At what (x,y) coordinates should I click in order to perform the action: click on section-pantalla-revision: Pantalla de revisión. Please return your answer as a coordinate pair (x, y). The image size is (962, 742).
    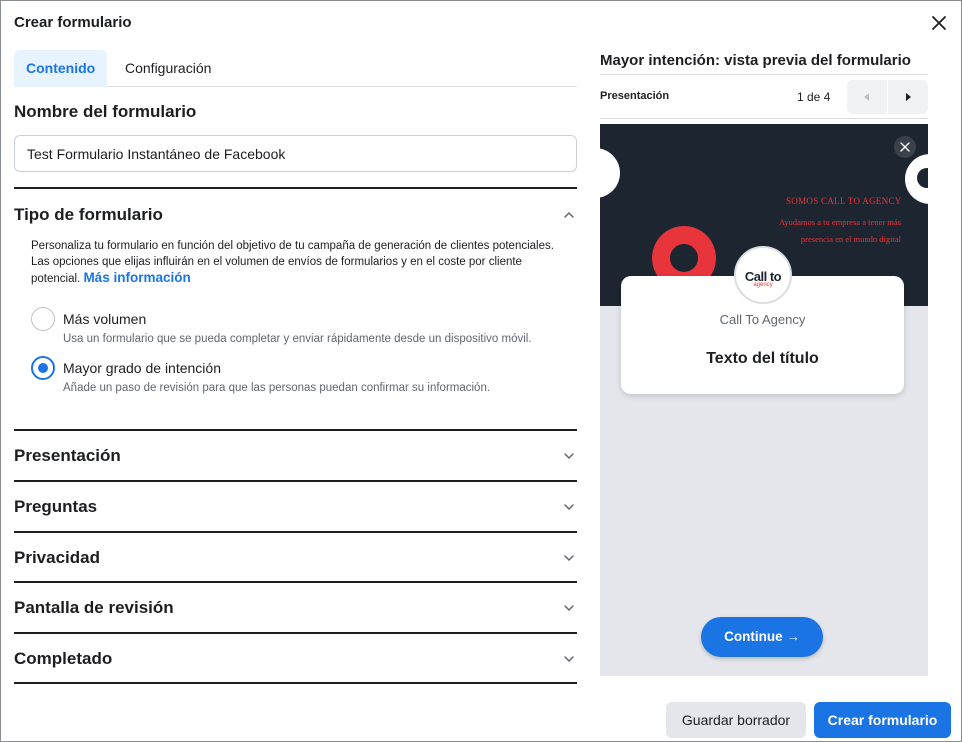
    Looking at the image, I should click on (94, 608).